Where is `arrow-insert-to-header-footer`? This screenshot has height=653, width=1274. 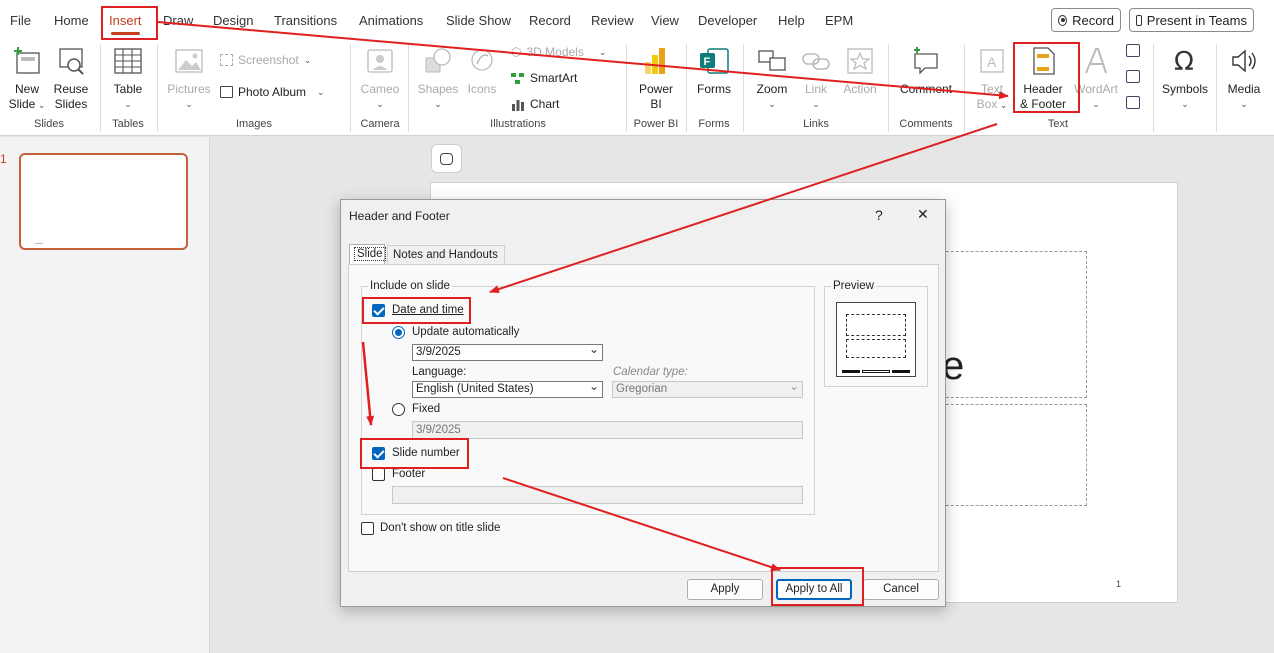 arrow-insert-to-header-footer is located at coordinates (583, 60).